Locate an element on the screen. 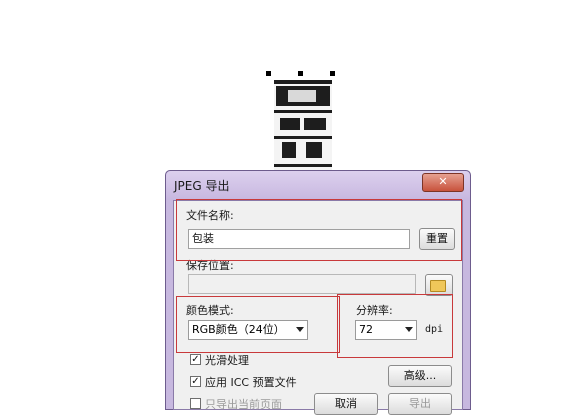  smooth-label: 光滑处理 is located at coordinates (227, 360).